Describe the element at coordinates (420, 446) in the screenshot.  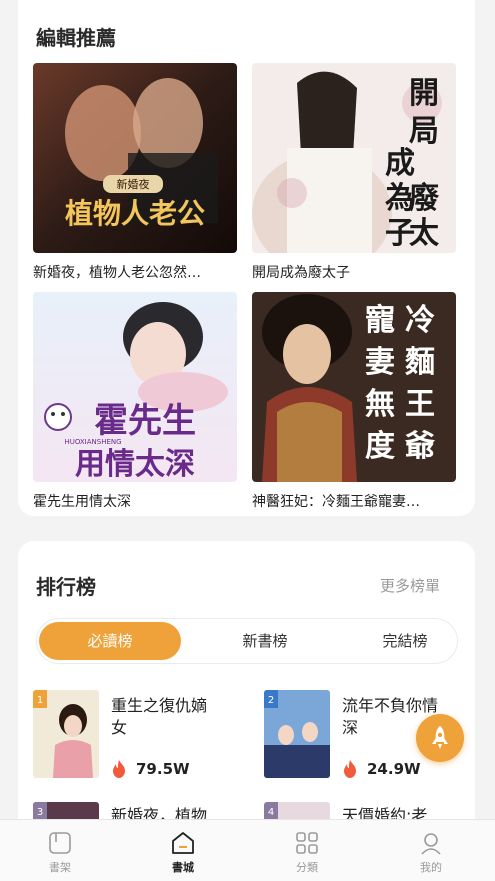
I see `svg-text: 爺` at that location.